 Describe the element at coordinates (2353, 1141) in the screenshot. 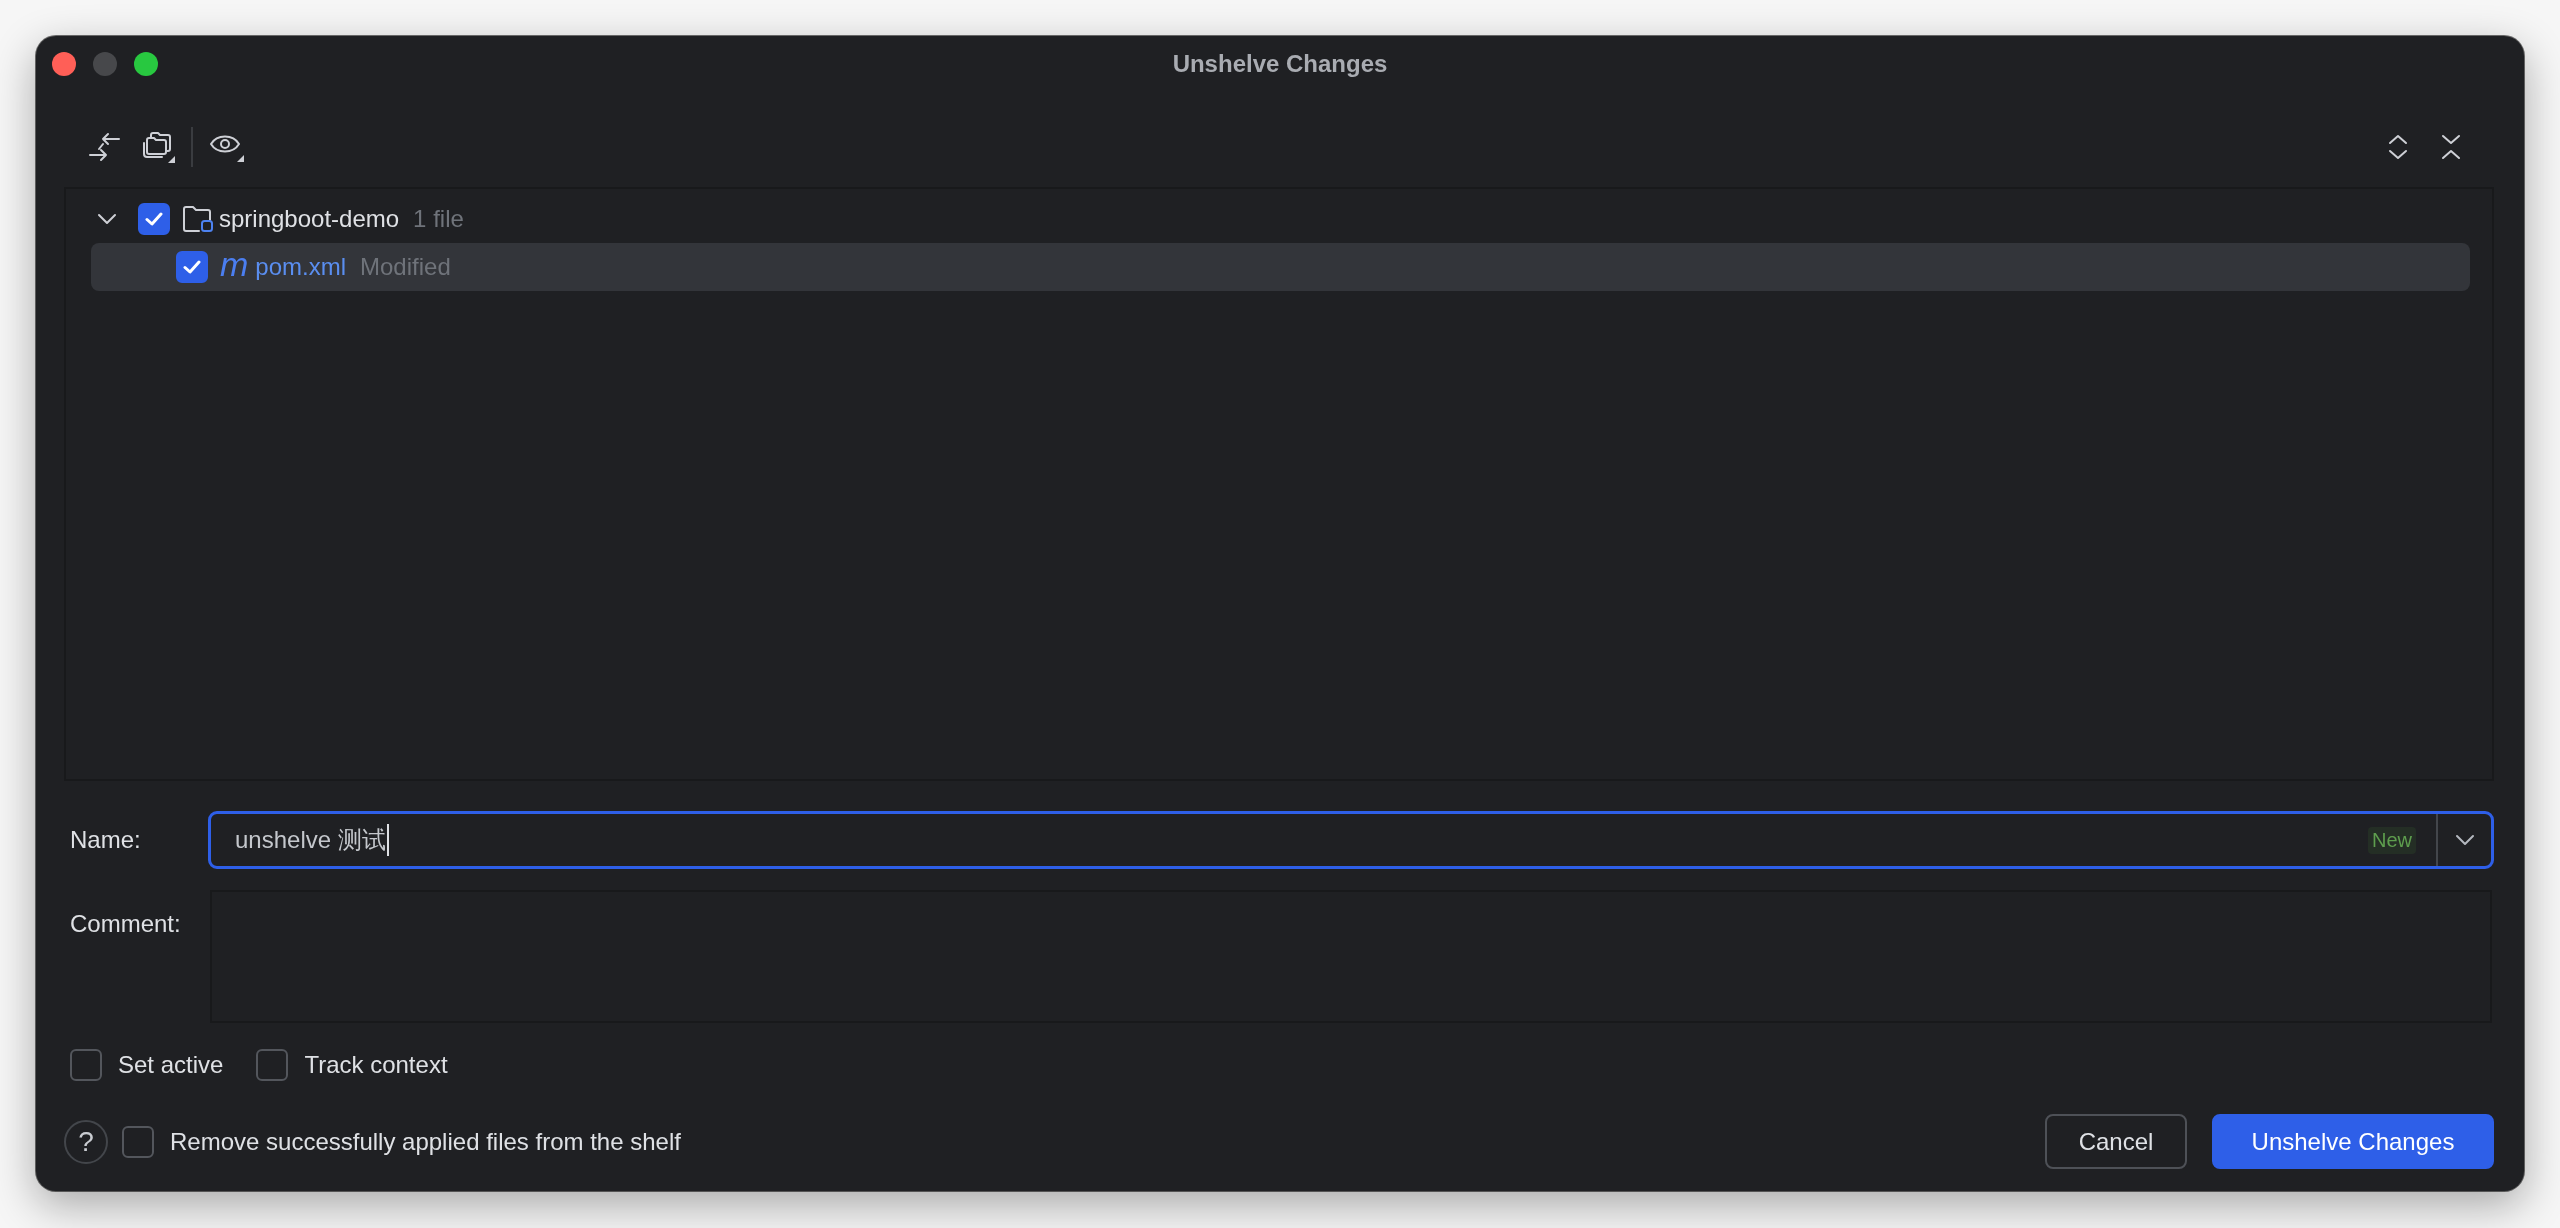

I see `unshelve-button: Unshelve Changes` at that location.